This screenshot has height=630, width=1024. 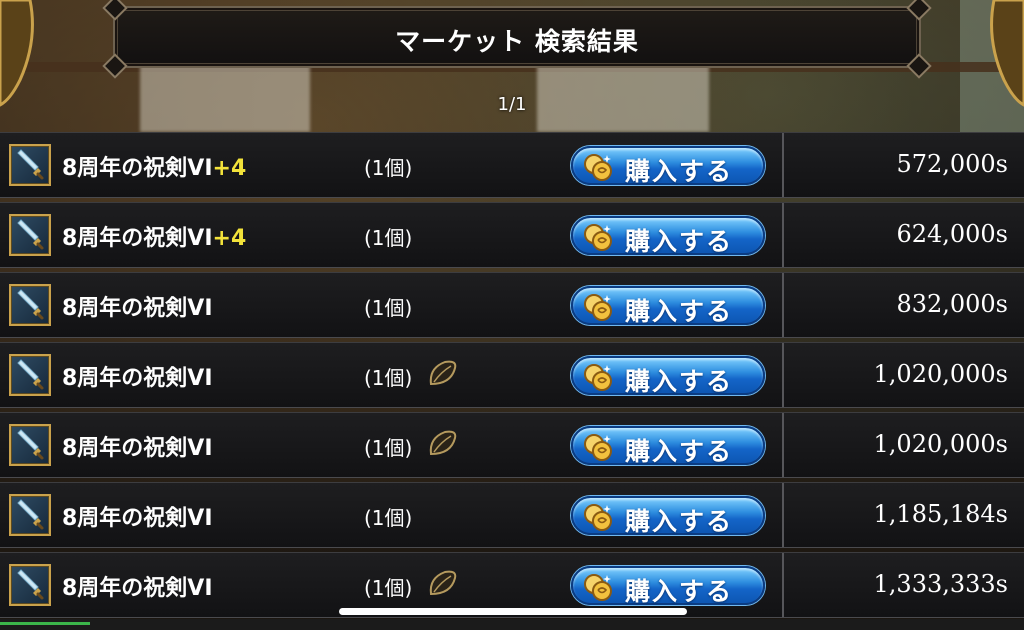 I want to click on listing-row: 8周年の祝剣VI (1個) 購入する 832,000s, so click(x=512, y=305).